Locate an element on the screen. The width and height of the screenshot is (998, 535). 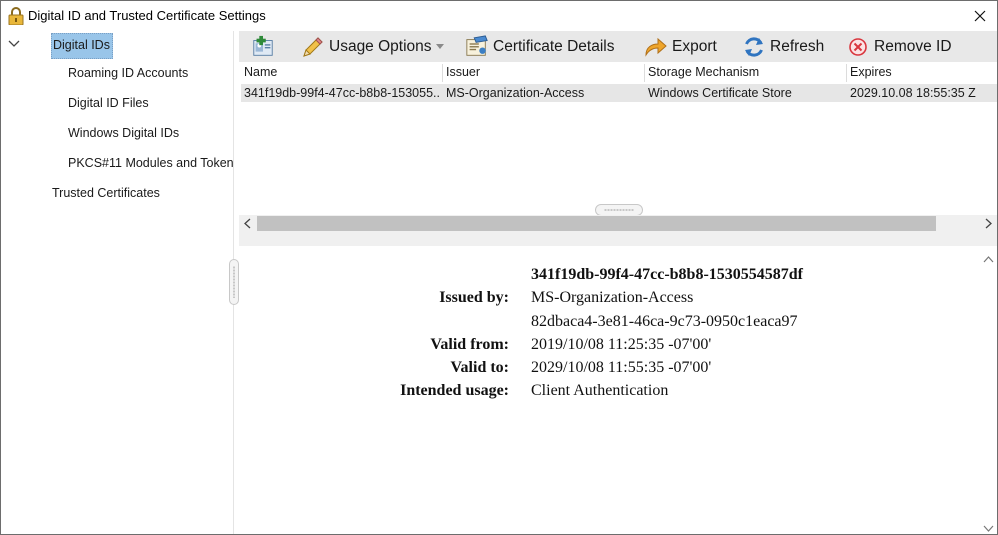
close-icon is located at coordinates (980, 16).